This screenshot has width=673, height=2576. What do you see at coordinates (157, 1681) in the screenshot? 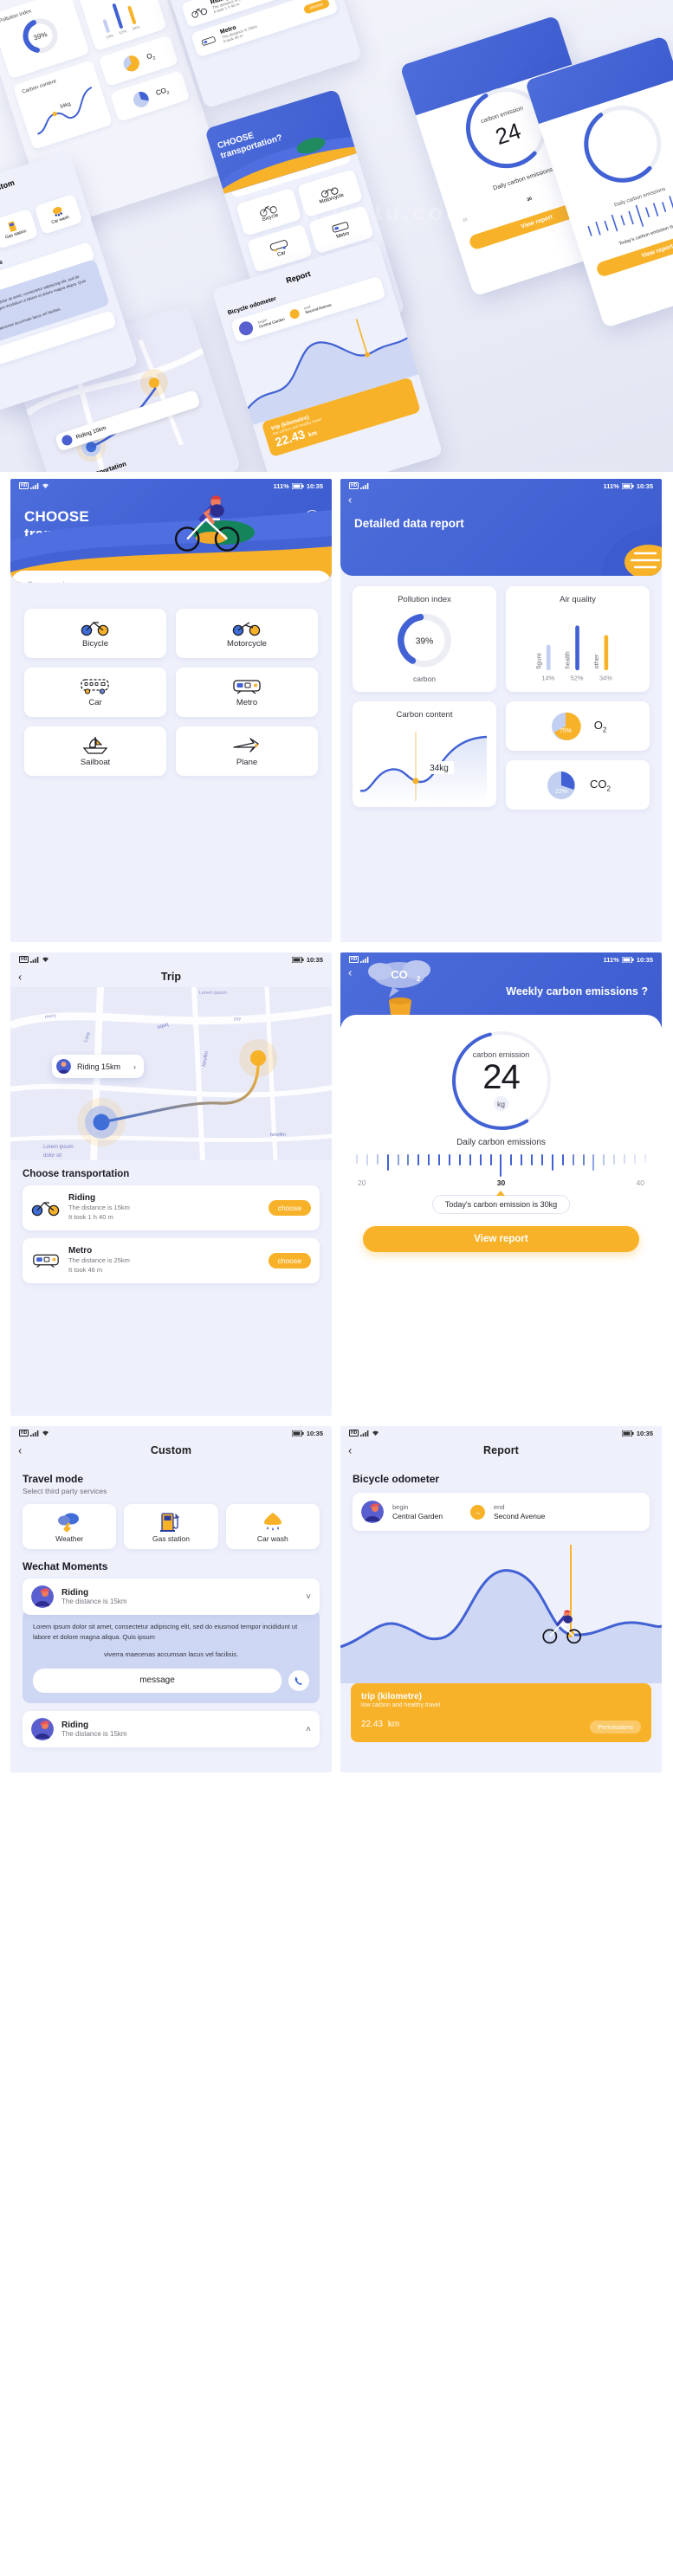
I see `message-button: message` at bounding box center [157, 1681].